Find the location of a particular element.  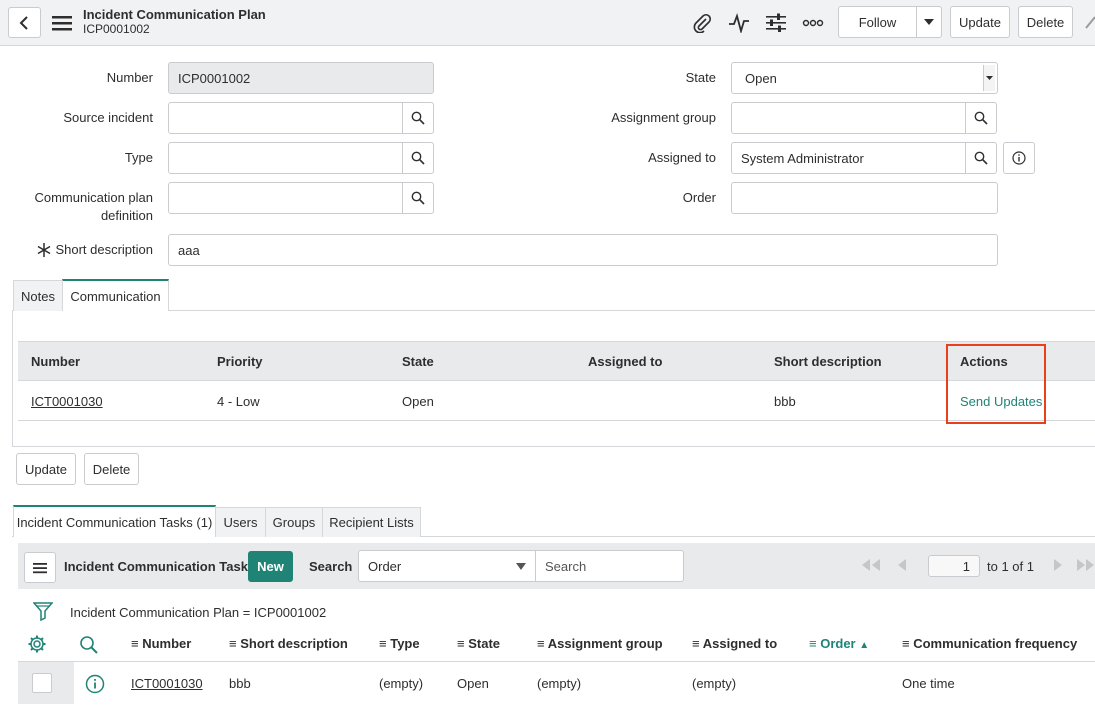

list-row-number-link: ICT0001030 is located at coordinates (167, 683).